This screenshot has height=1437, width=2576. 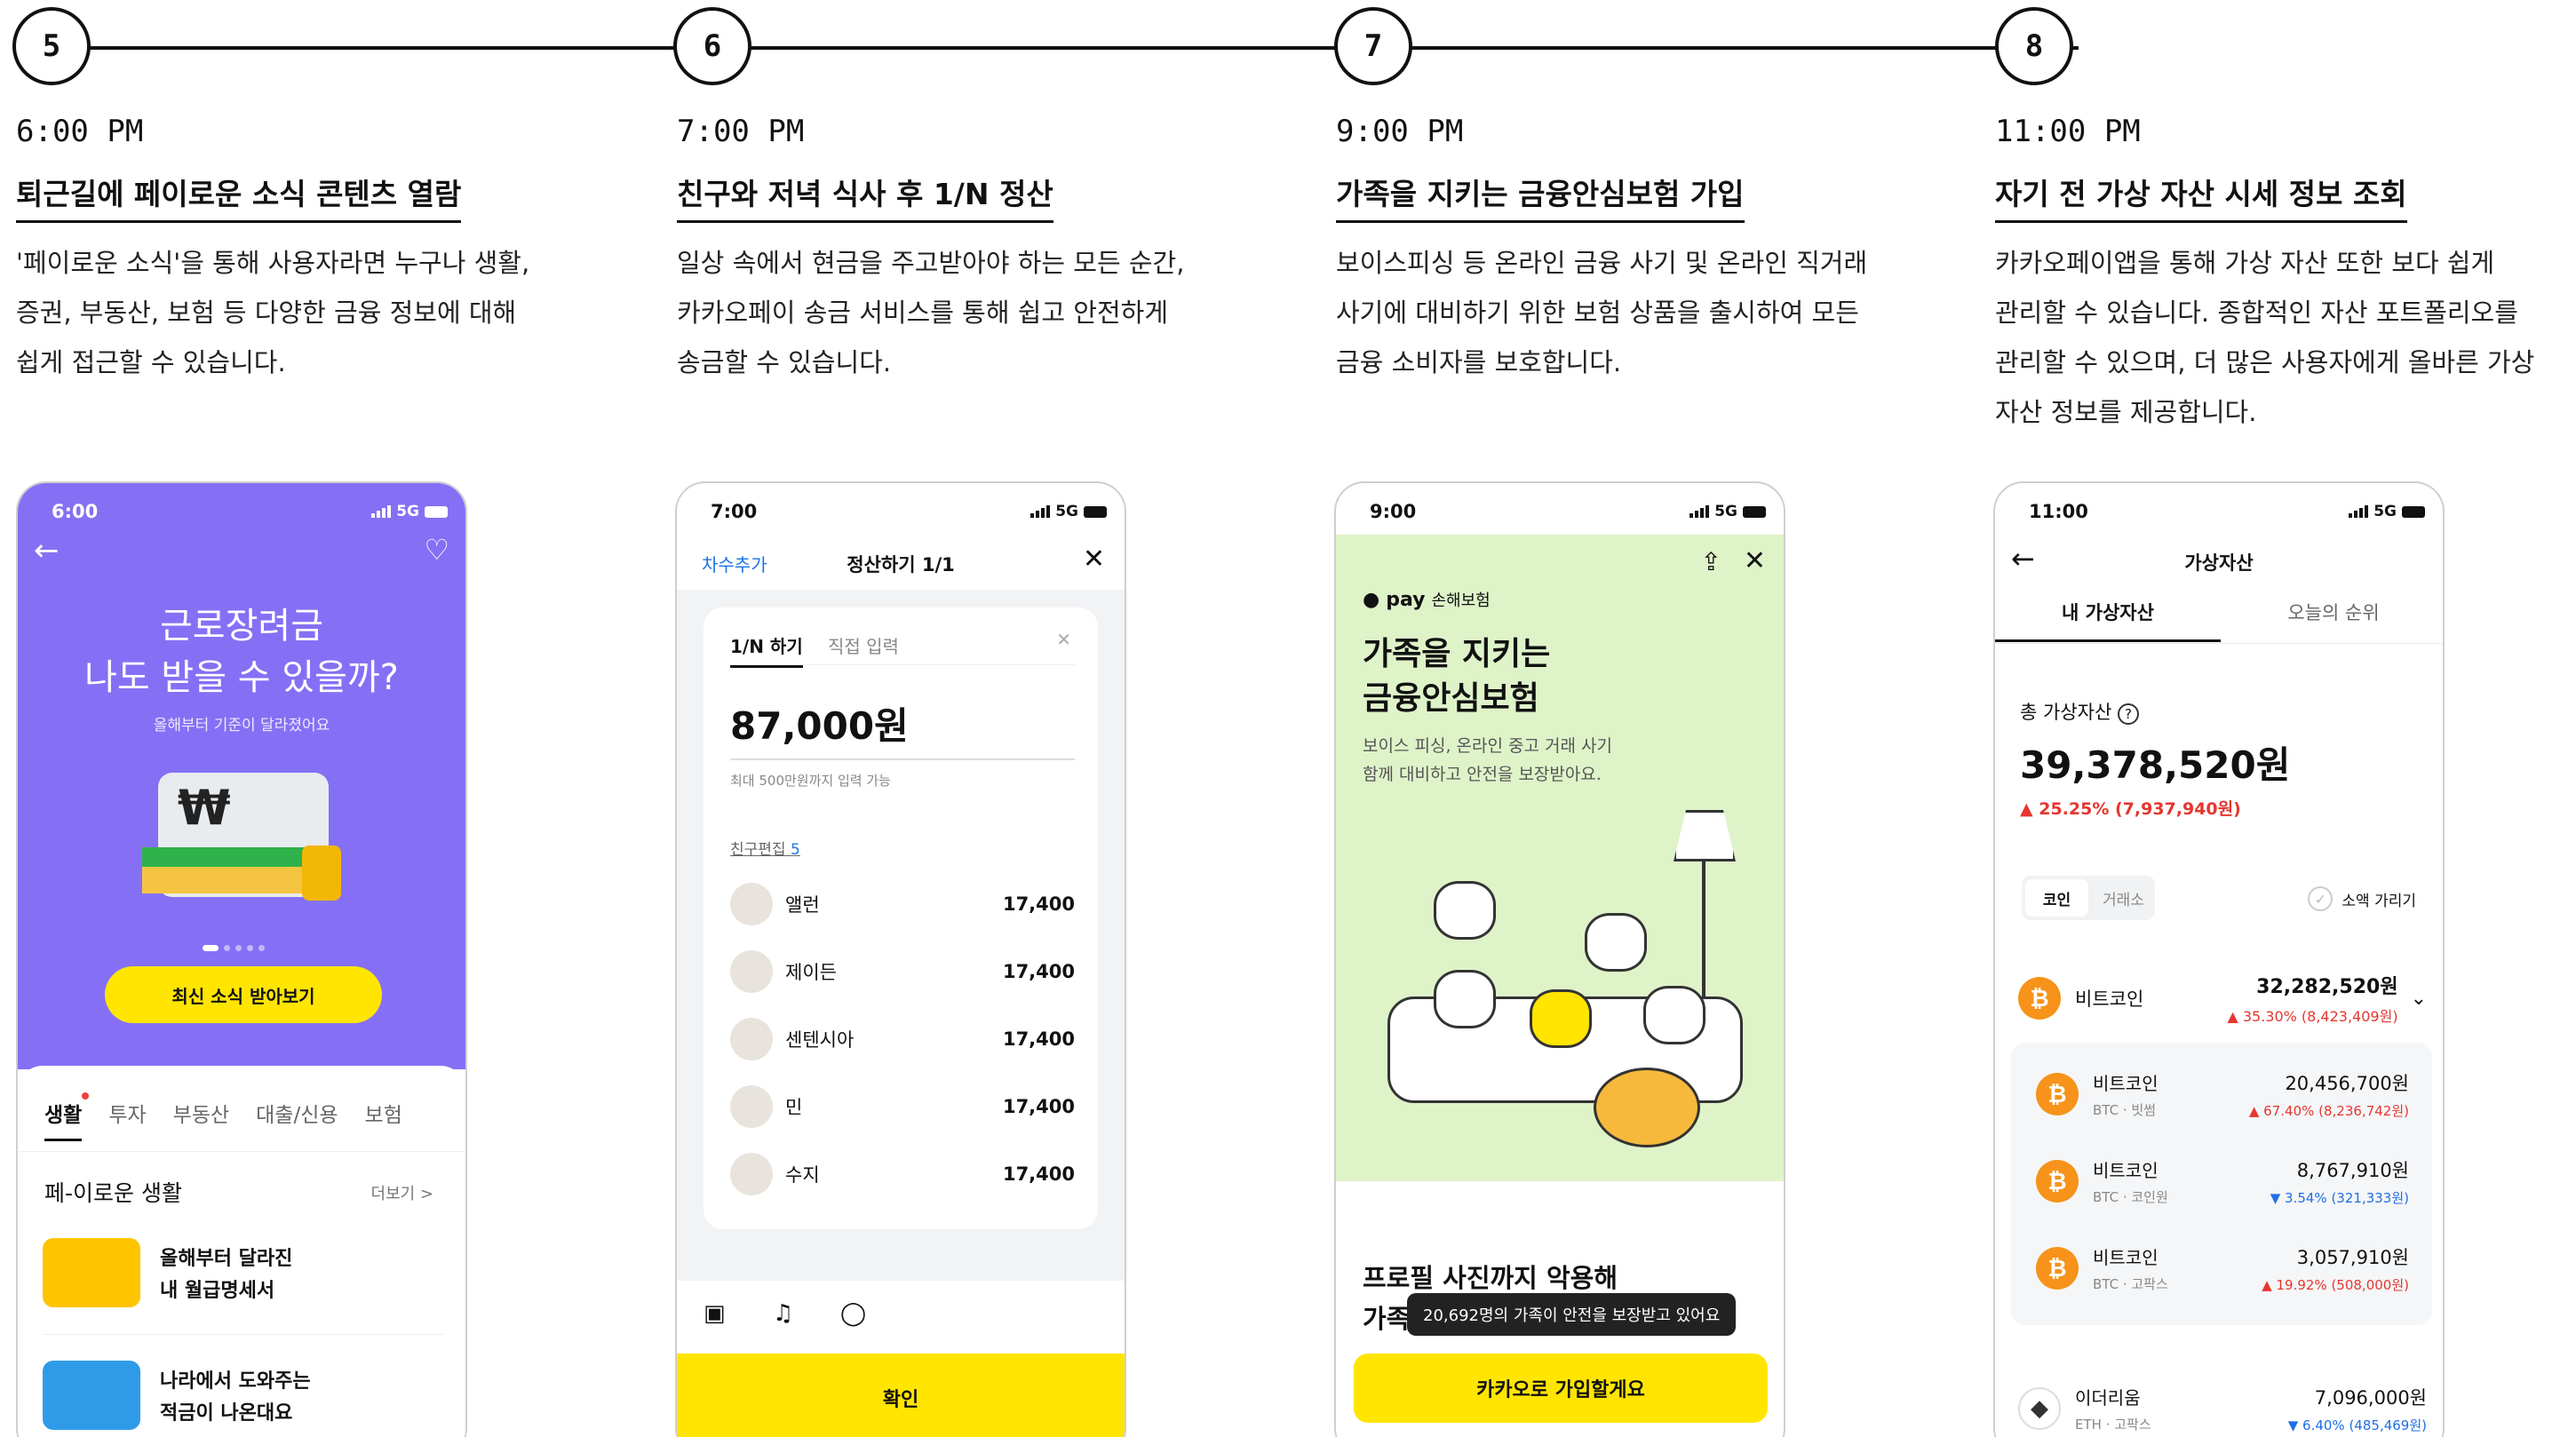 What do you see at coordinates (75, 511) in the screenshot?
I see `status-time: 6:00` at bounding box center [75, 511].